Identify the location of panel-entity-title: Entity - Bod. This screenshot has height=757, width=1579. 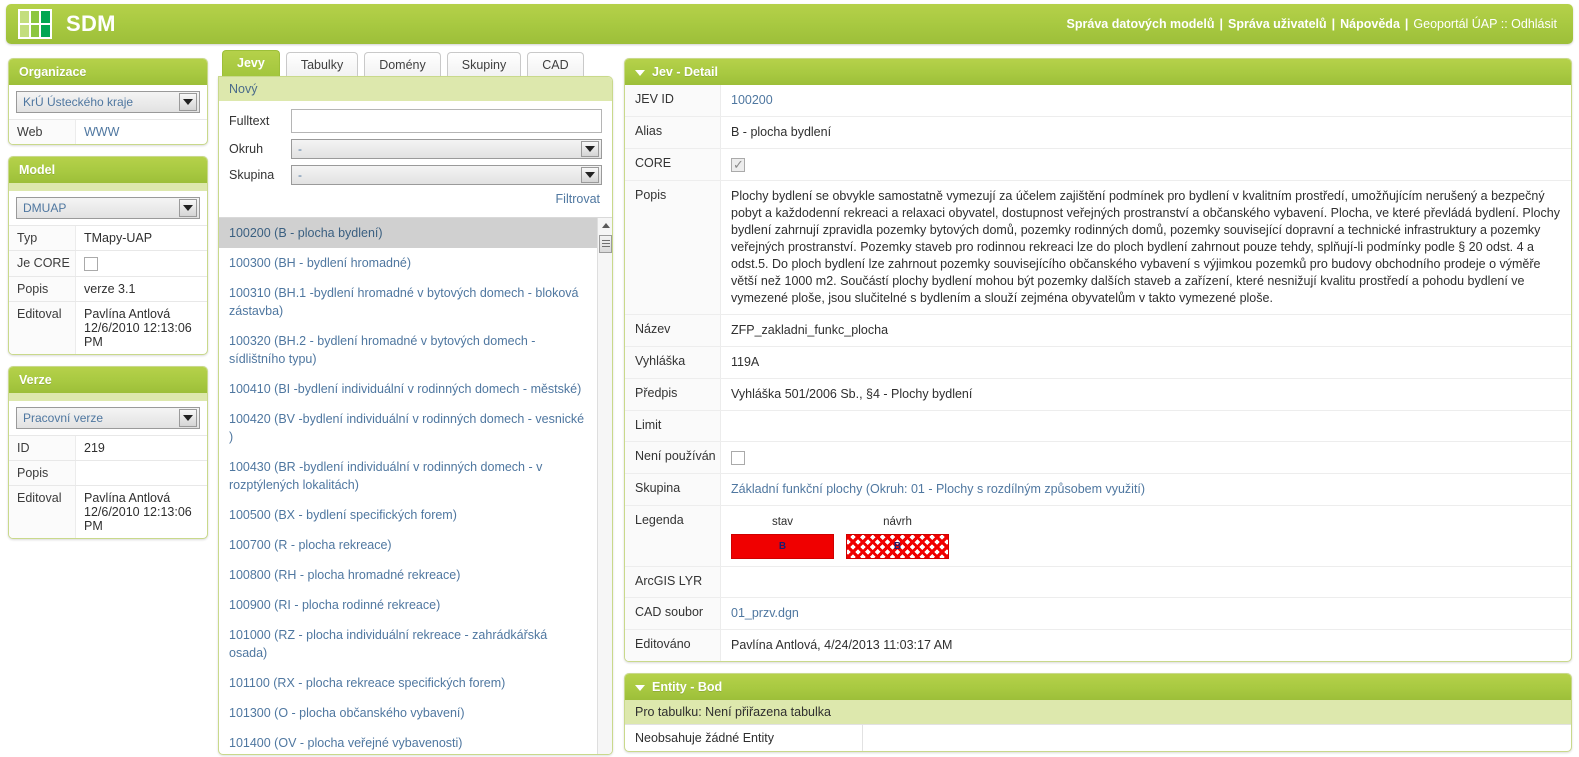
(687, 687).